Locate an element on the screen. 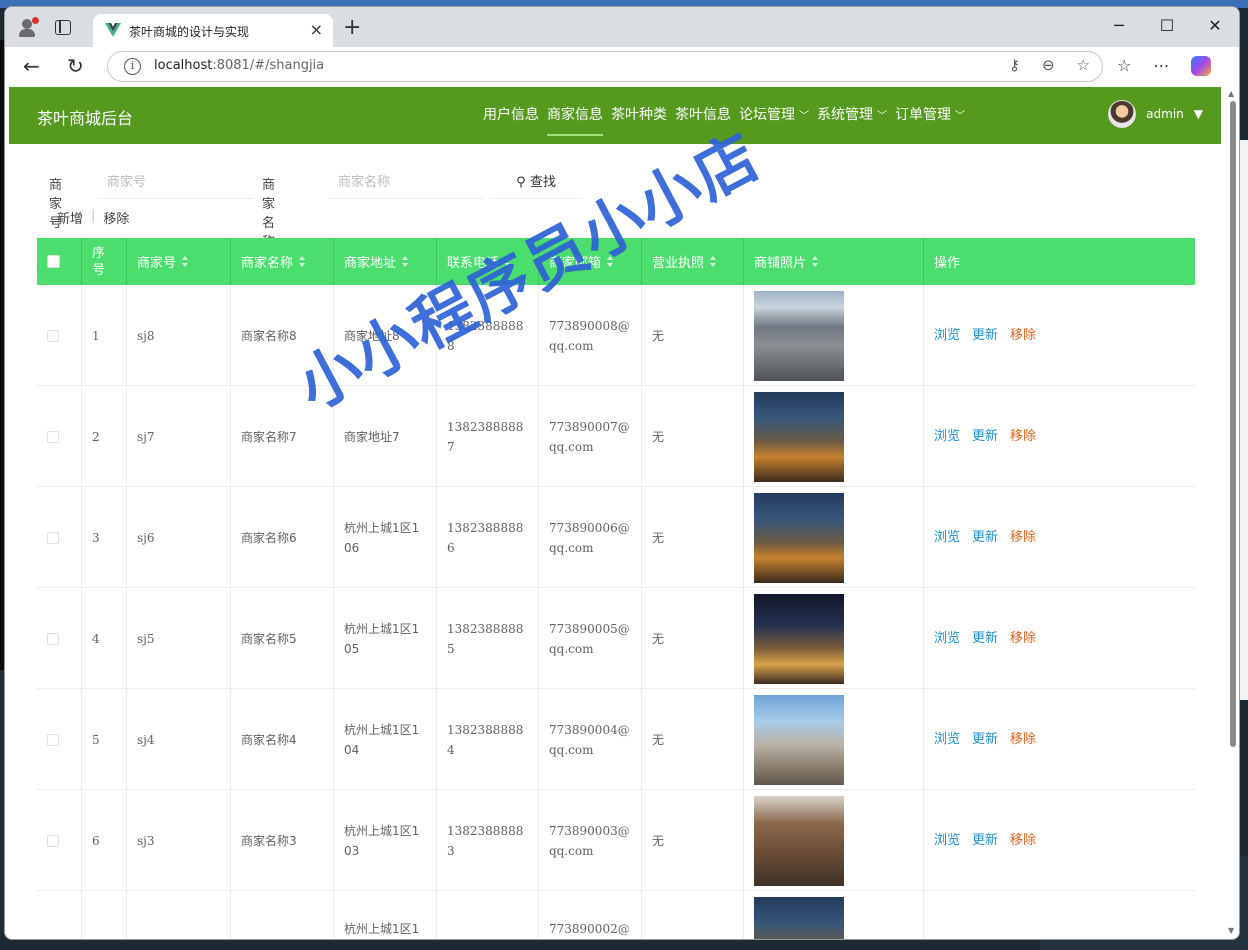 This screenshot has width=1248, height=950. new-tab-button: + is located at coordinates (352, 27).